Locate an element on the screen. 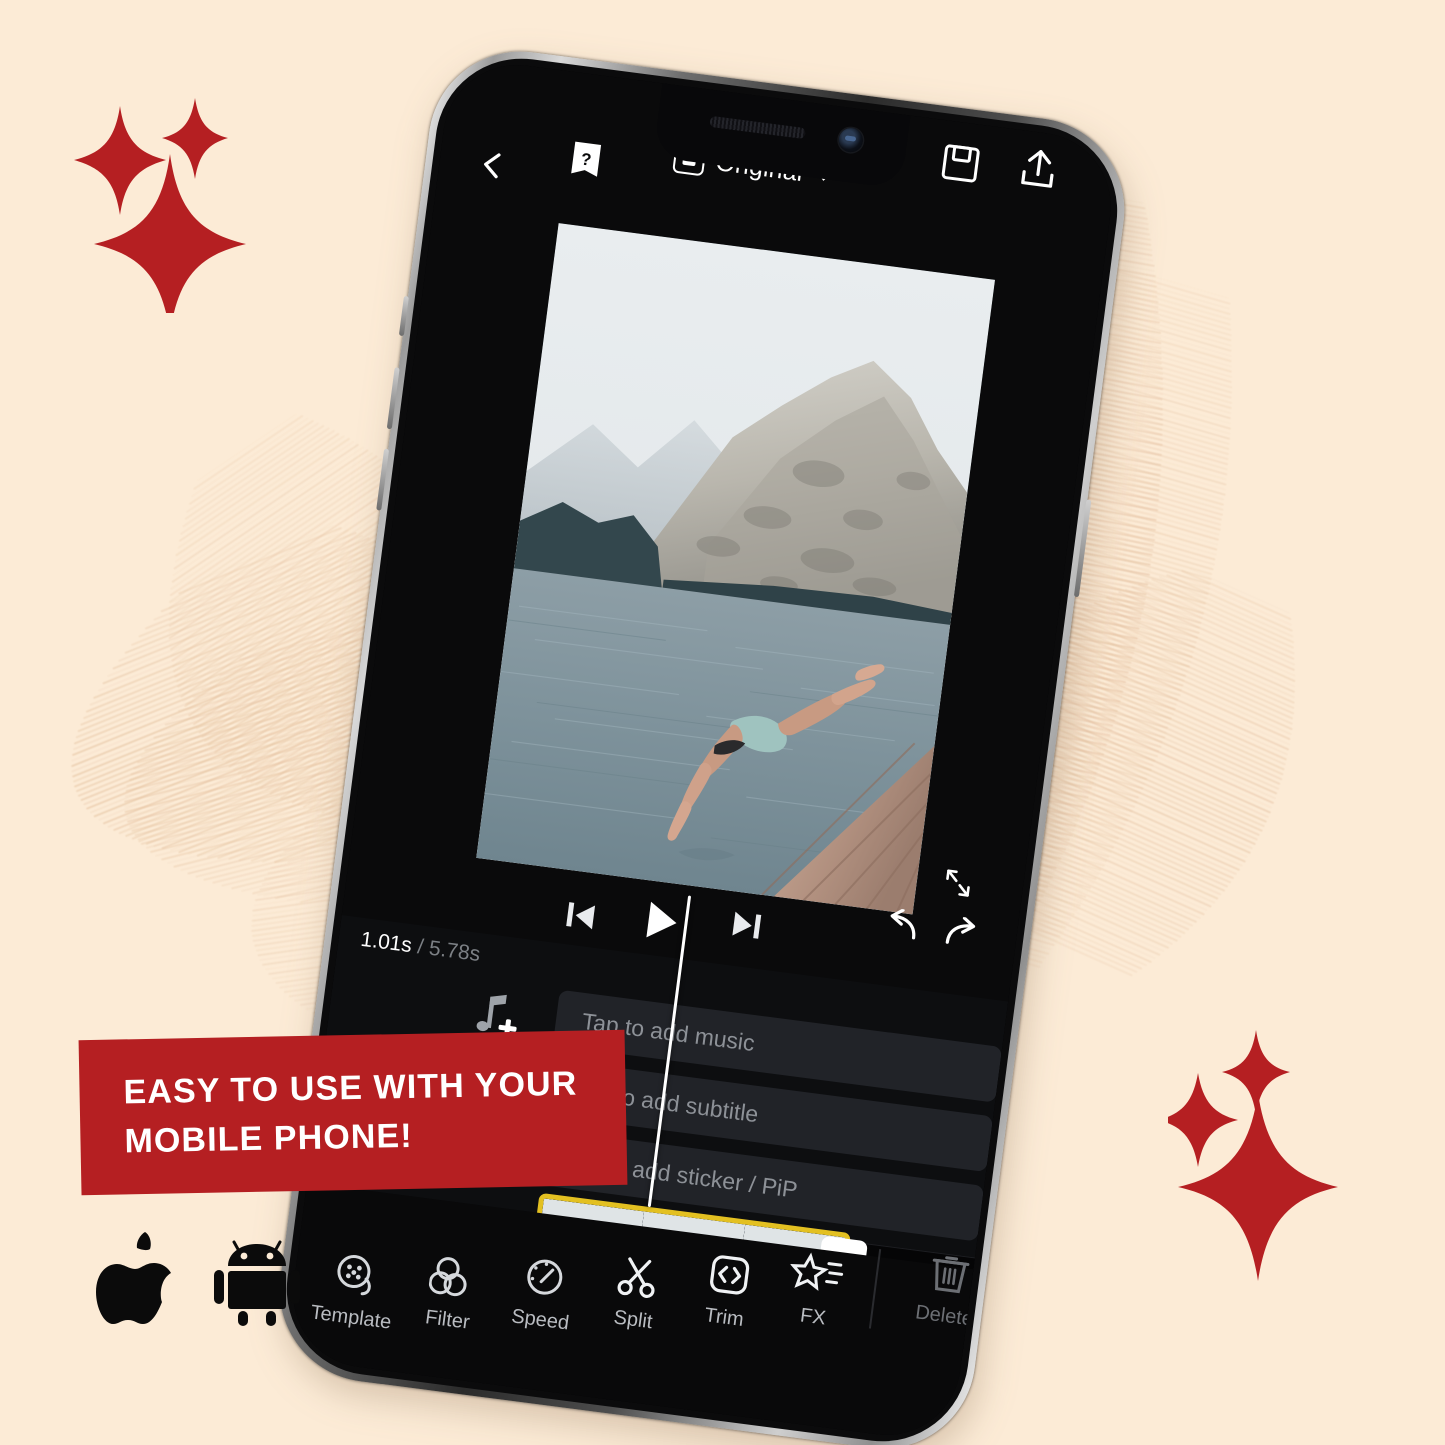 The height and width of the screenshot is (1445, 1445). tool-template-label: Template is located at coordinates (351, 1317).